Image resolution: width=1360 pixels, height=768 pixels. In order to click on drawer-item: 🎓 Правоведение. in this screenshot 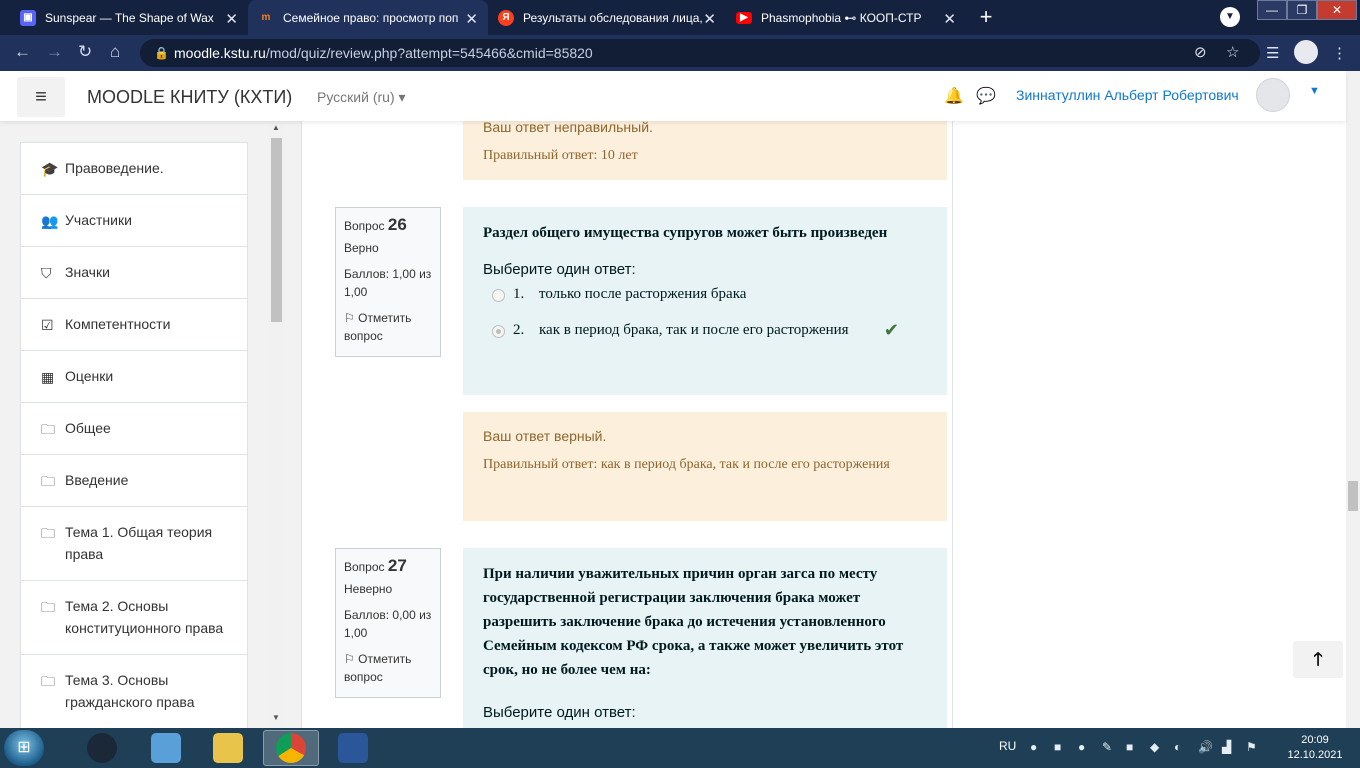, I will do `click(134, 168)`.